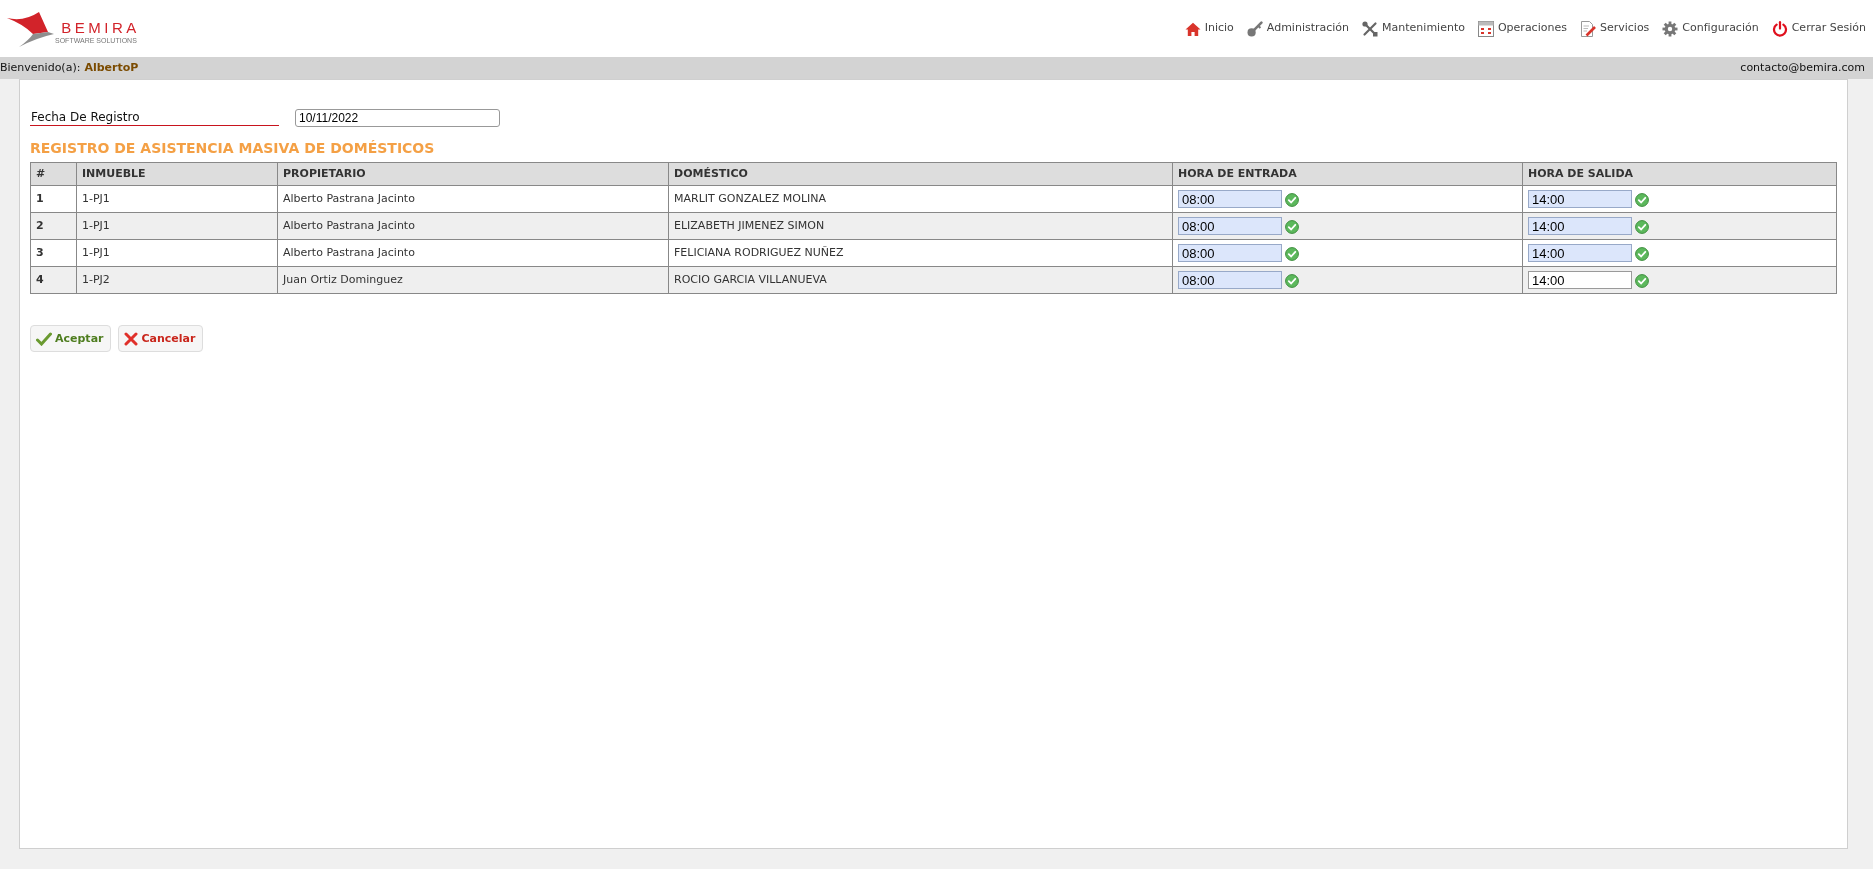 The height and width of the screenshot is (869, 1873). Describe the element at coordinates (71, 339) in the screenshot. I see `accept-button: Aceptar` at that location.